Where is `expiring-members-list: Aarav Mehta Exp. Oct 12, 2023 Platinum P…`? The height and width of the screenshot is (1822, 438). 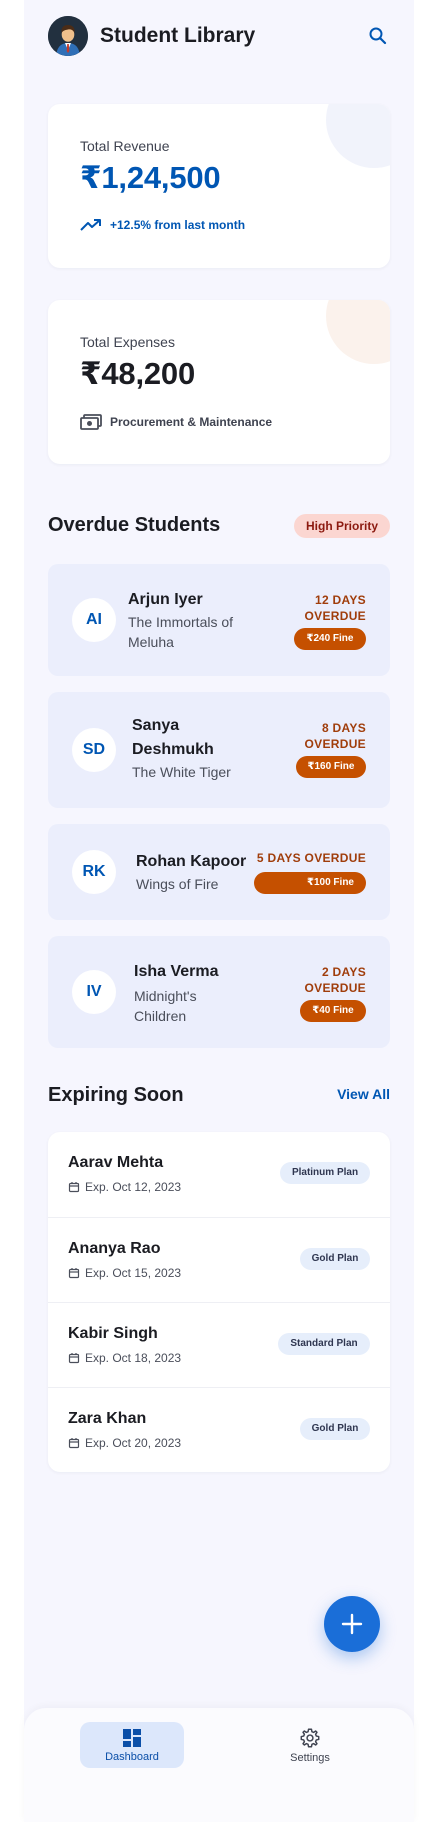 expiring-members-list: Aarav Mehta Exp. Oct 12, 2023 Platinum P… is located at coordinates (219, 1302).